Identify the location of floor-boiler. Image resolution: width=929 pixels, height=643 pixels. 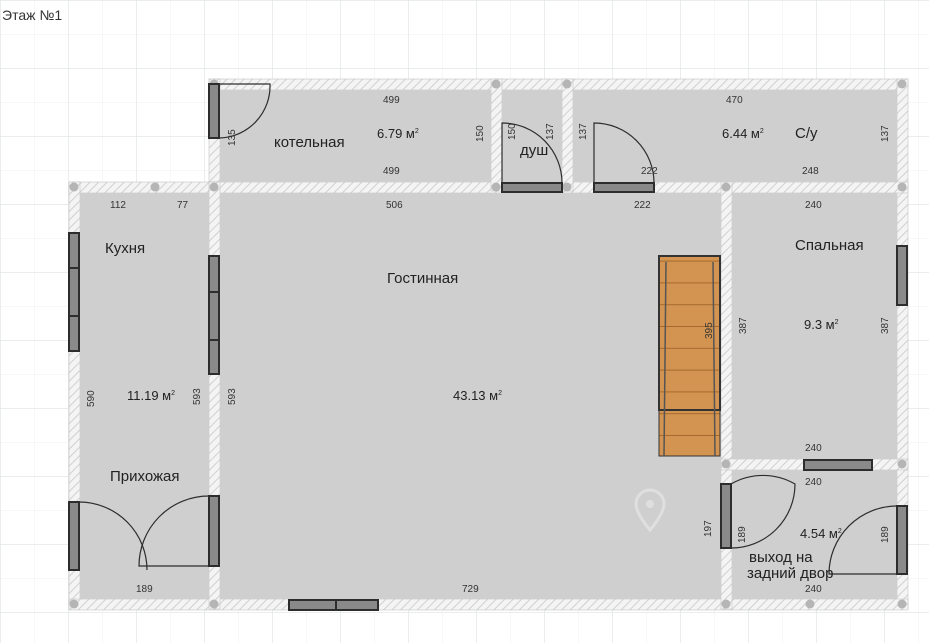
(355, 136).